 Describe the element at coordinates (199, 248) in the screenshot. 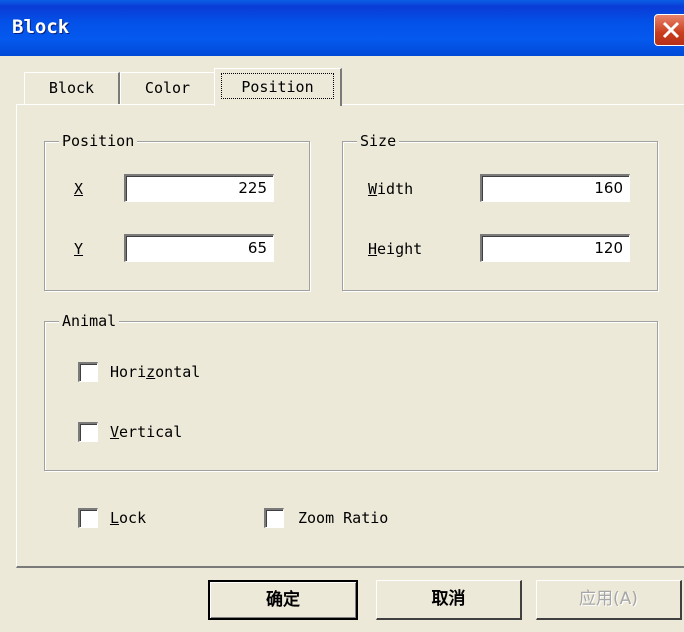

I see `y-input: 65` at that location.